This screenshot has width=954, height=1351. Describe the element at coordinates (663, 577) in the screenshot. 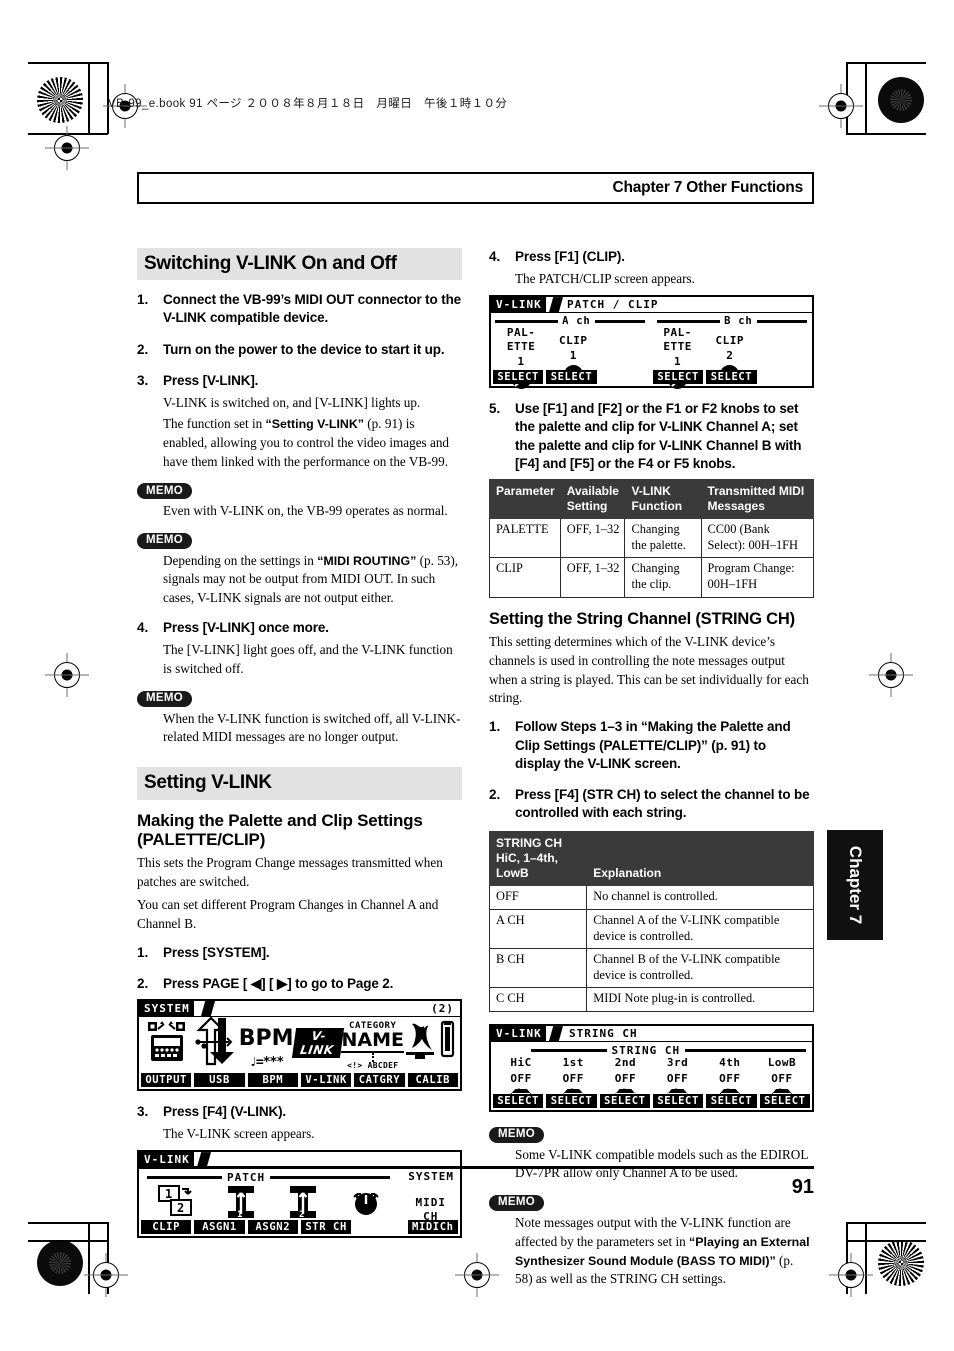

I see `cell-vlink-function: Changing the clip.` at that location.